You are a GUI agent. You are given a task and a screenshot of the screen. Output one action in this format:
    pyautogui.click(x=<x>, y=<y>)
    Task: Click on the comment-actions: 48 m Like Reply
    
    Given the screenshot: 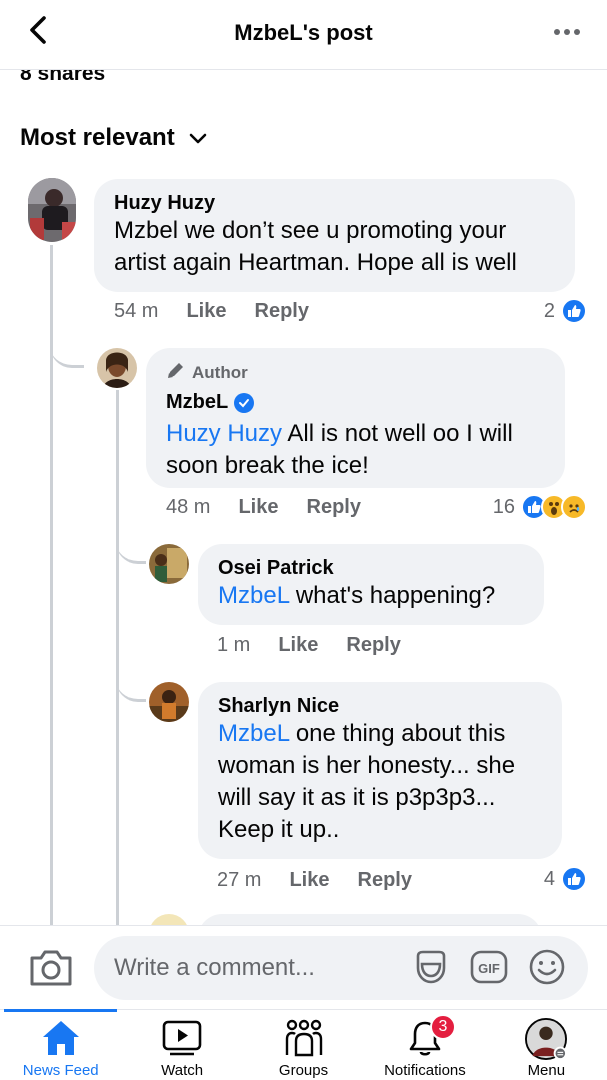 What is the action you would take?
    pyautogui.click(x=263, y=507)
    